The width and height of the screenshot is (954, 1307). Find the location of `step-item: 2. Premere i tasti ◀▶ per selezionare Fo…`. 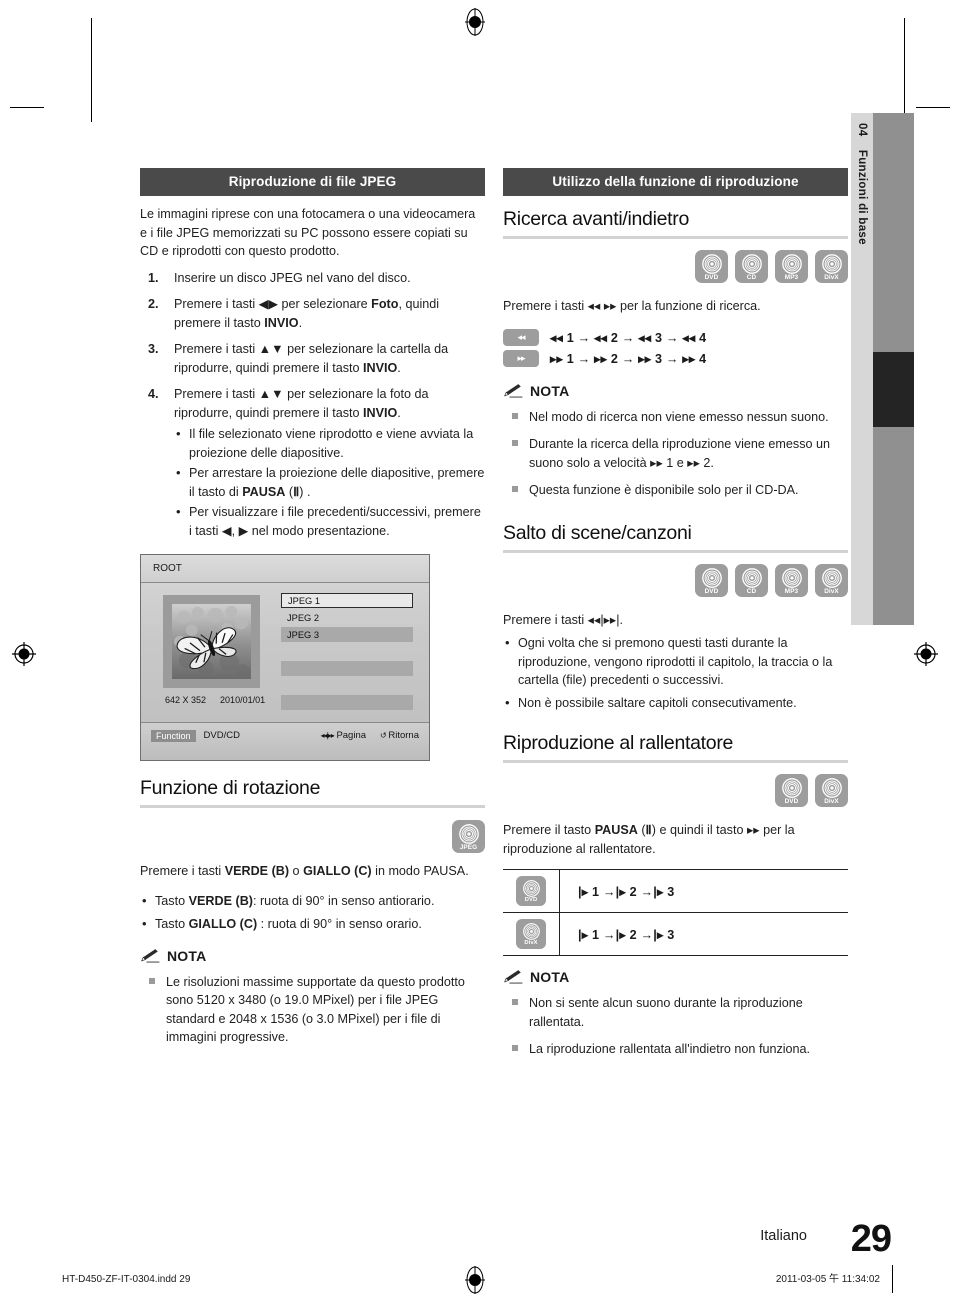

step-item: 2. Premere i tasti ◀▶ per selezionare Fo… is located at coordinates (312, 313).